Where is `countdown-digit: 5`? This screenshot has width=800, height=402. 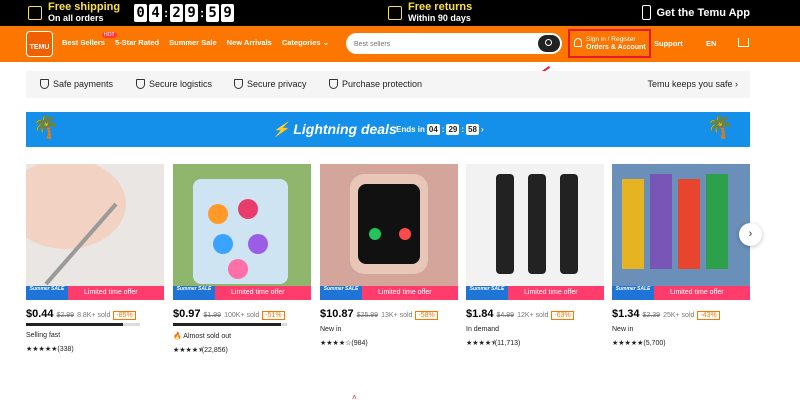 countdown-digit: 5 is located at coordinates (213, 12).